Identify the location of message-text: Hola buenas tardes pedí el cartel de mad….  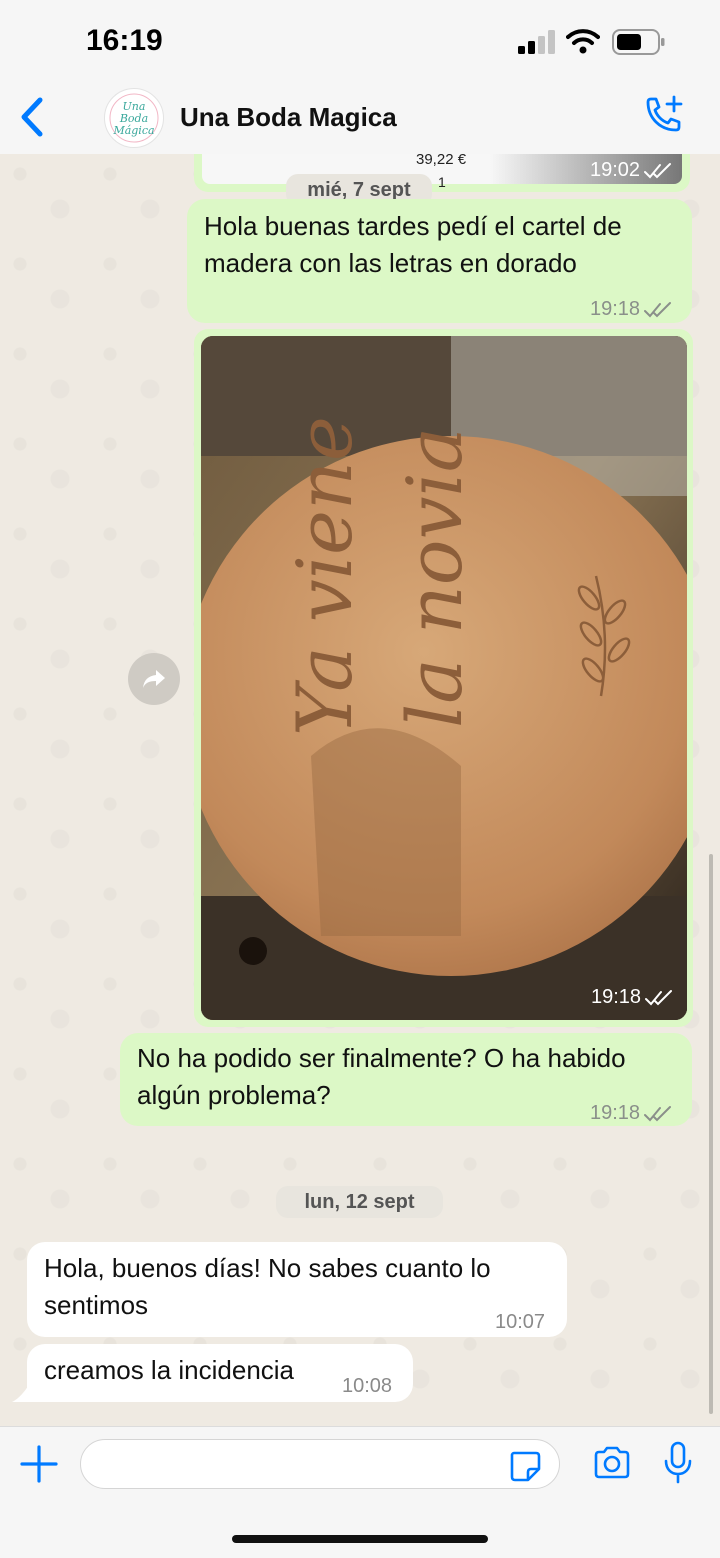
(413, 244).